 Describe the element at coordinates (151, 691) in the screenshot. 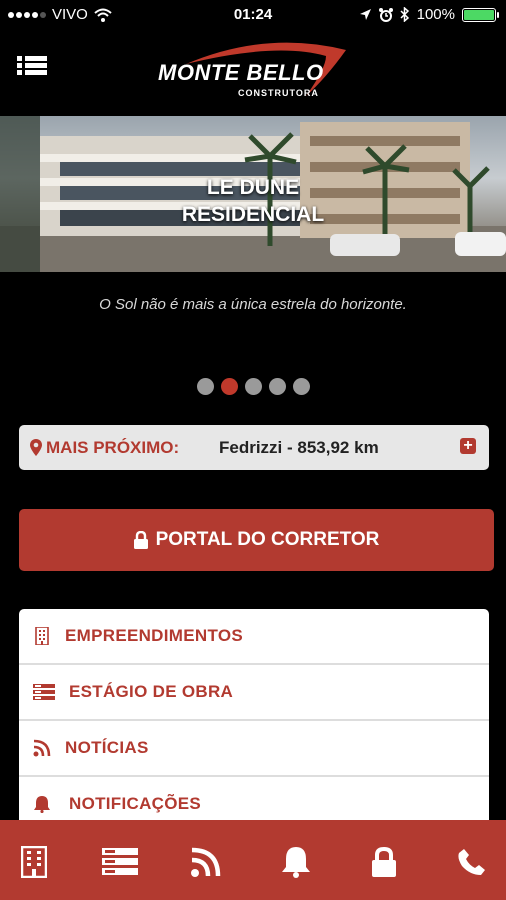

I see `menu-item-label: ESTÁGIO DE OBRA` at that location.